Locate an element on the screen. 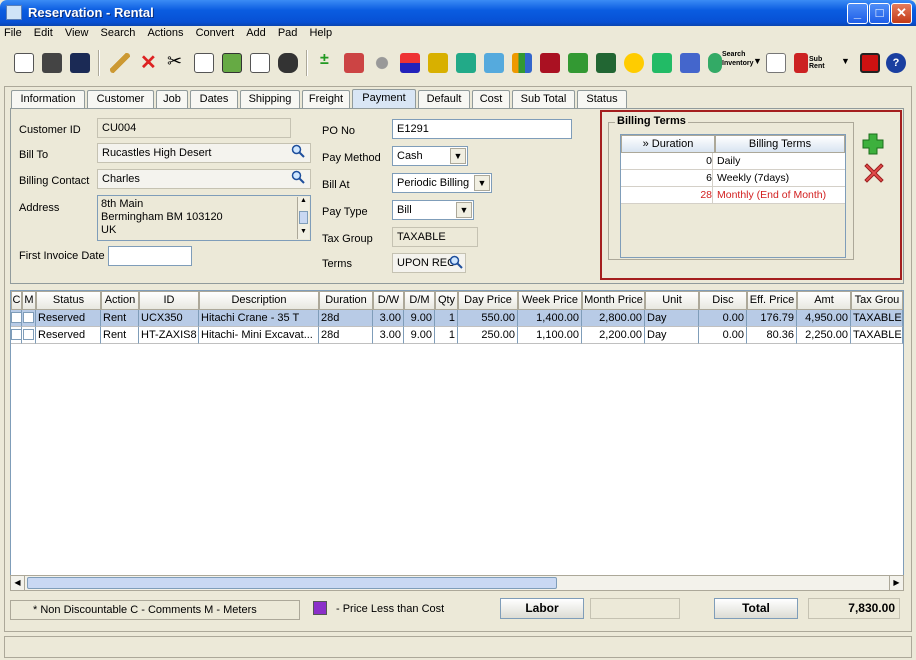 The image size is (916, 660). col-header-unit: Unit is located at coordinates (672, 300).